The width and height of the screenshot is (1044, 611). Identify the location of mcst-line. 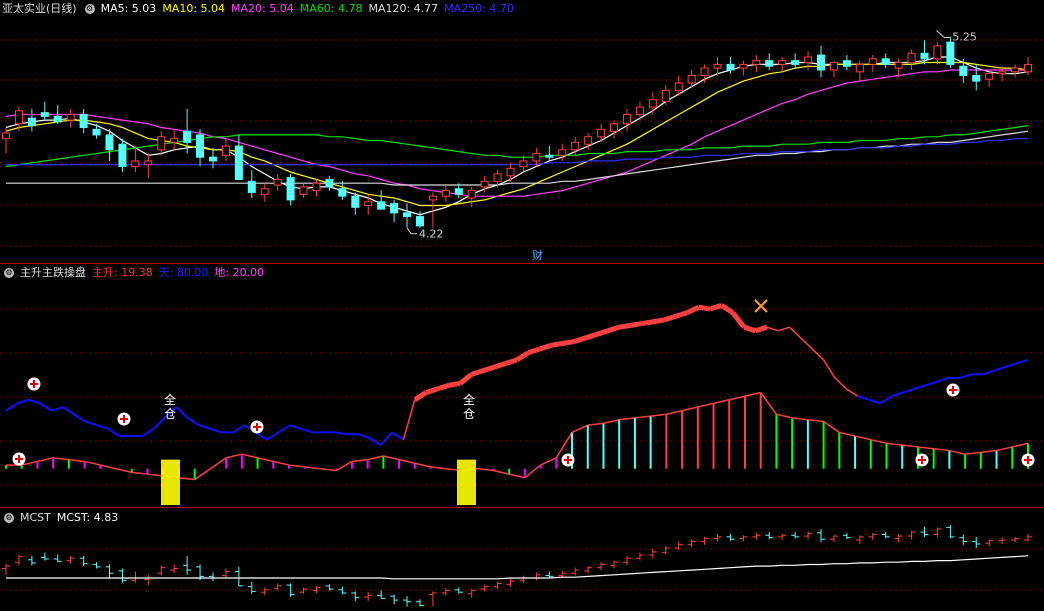
(517, 567).